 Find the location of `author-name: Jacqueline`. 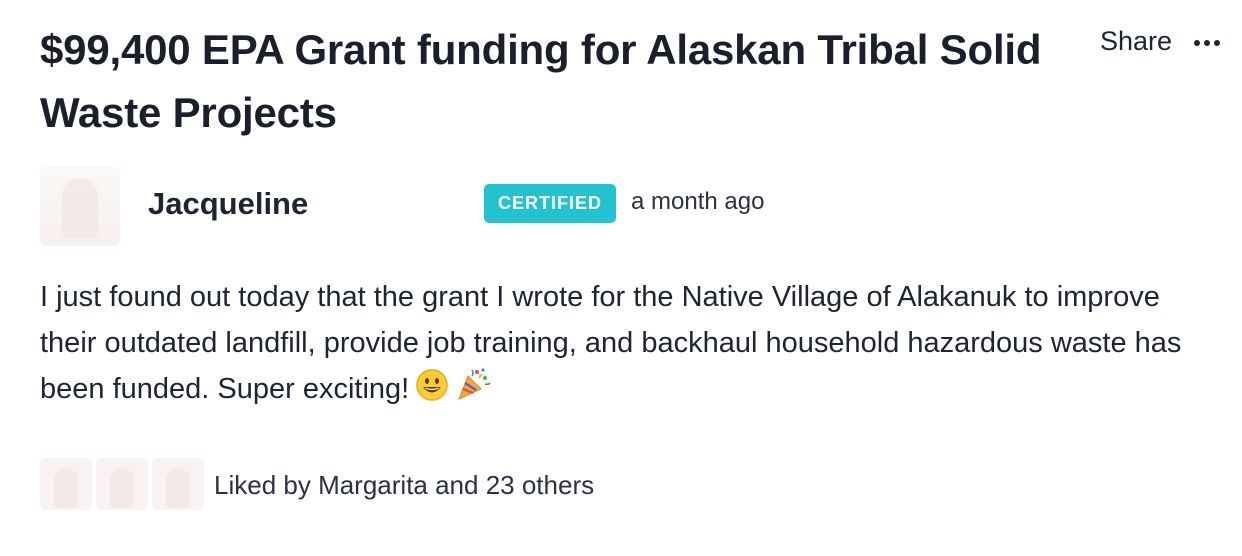

author-name: Jacqueline is located at coordinates (228, 204).